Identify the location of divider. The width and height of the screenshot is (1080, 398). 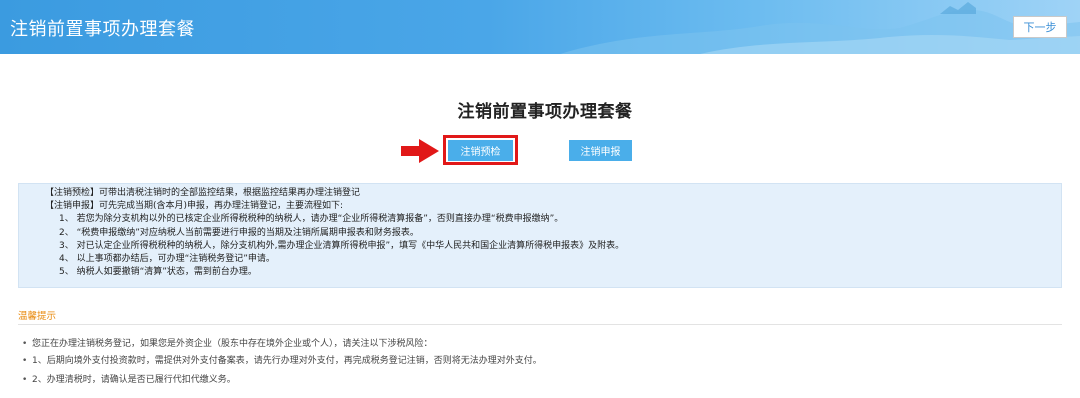
(540, 324).